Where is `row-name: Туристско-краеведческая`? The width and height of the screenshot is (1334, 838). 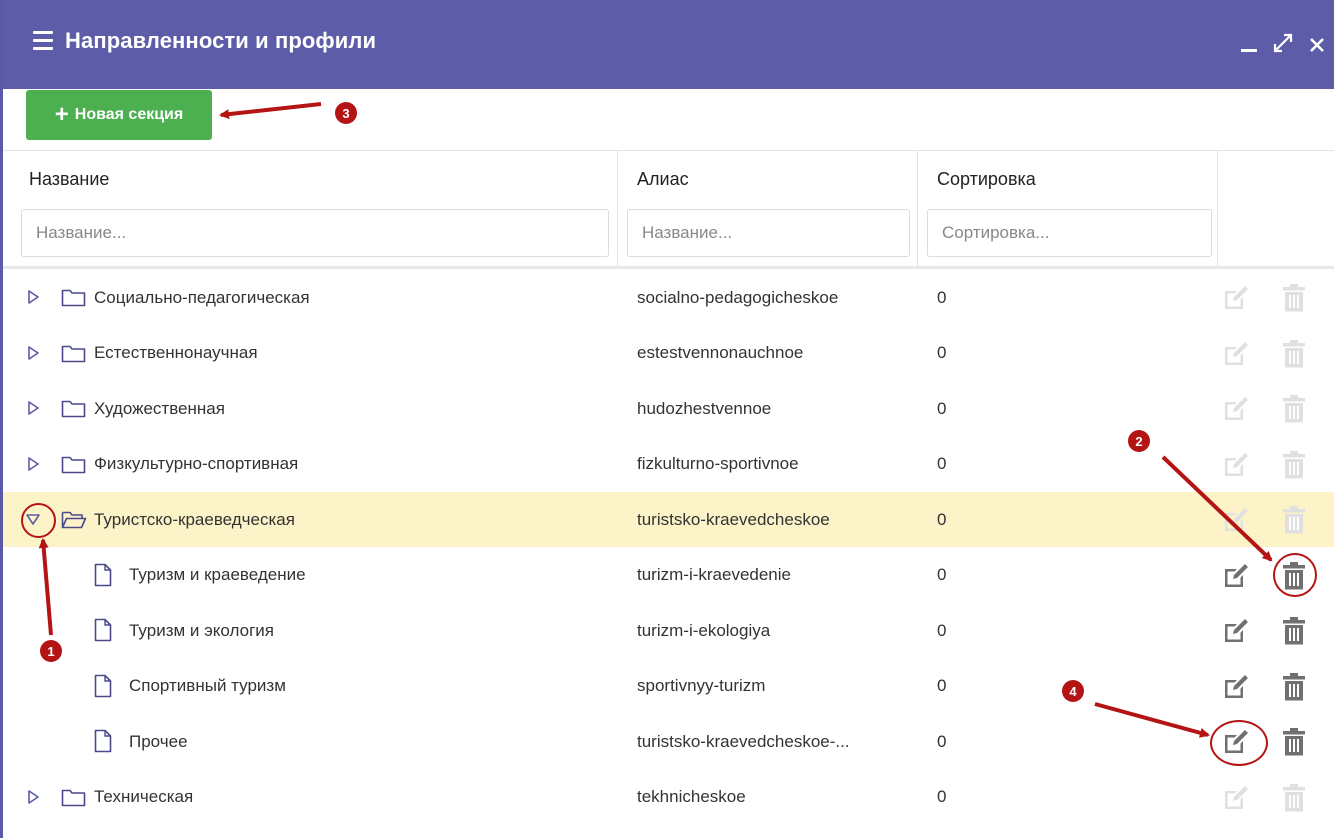
row-name: Туристско-краеведческая is located at coordinates (194, 519).